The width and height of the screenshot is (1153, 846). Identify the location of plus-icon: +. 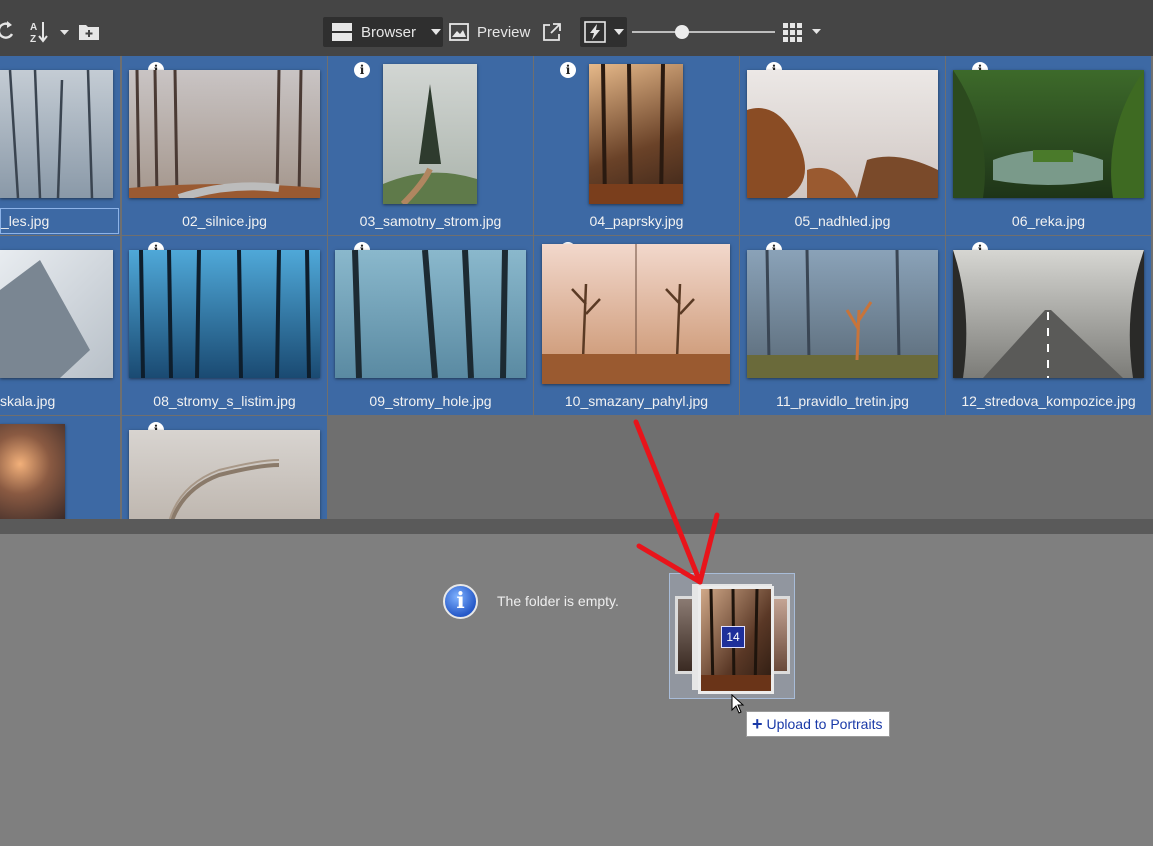
(757, 724).